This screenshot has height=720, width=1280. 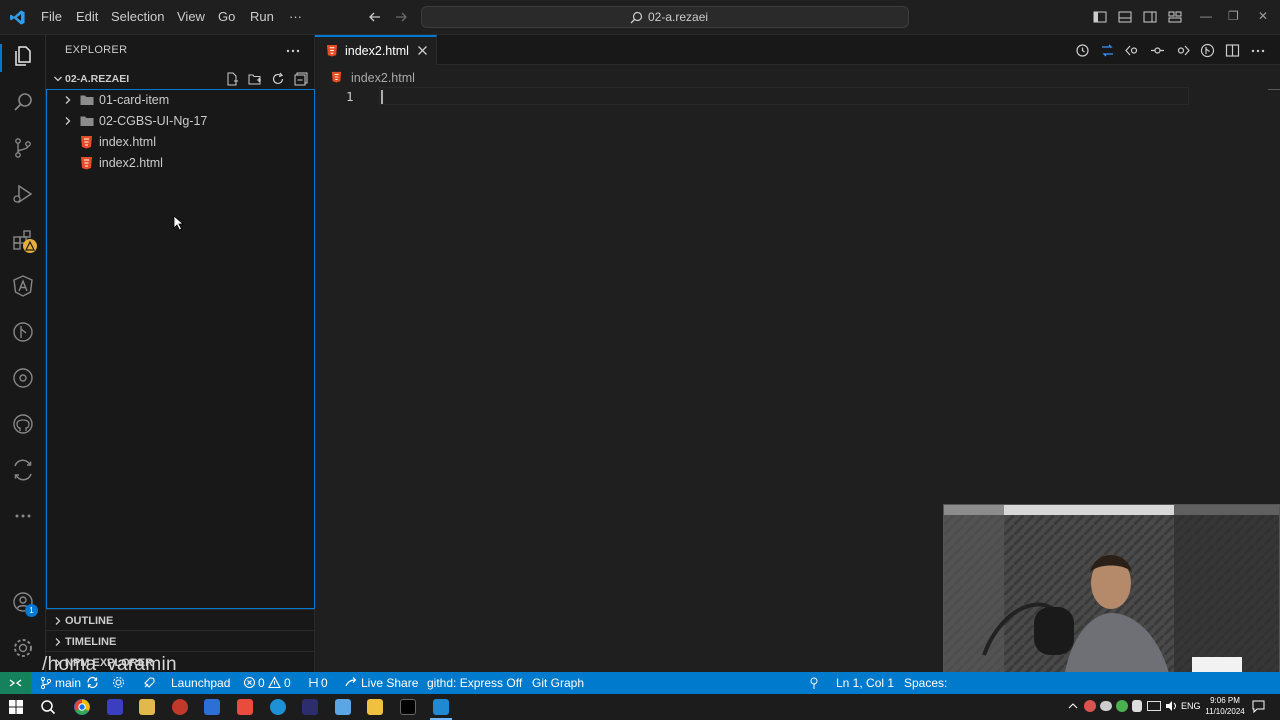 What do you see at coordinates (262, 16) in the screenshot?
I see `menu-run: Run` at bounding box center [262, 16].